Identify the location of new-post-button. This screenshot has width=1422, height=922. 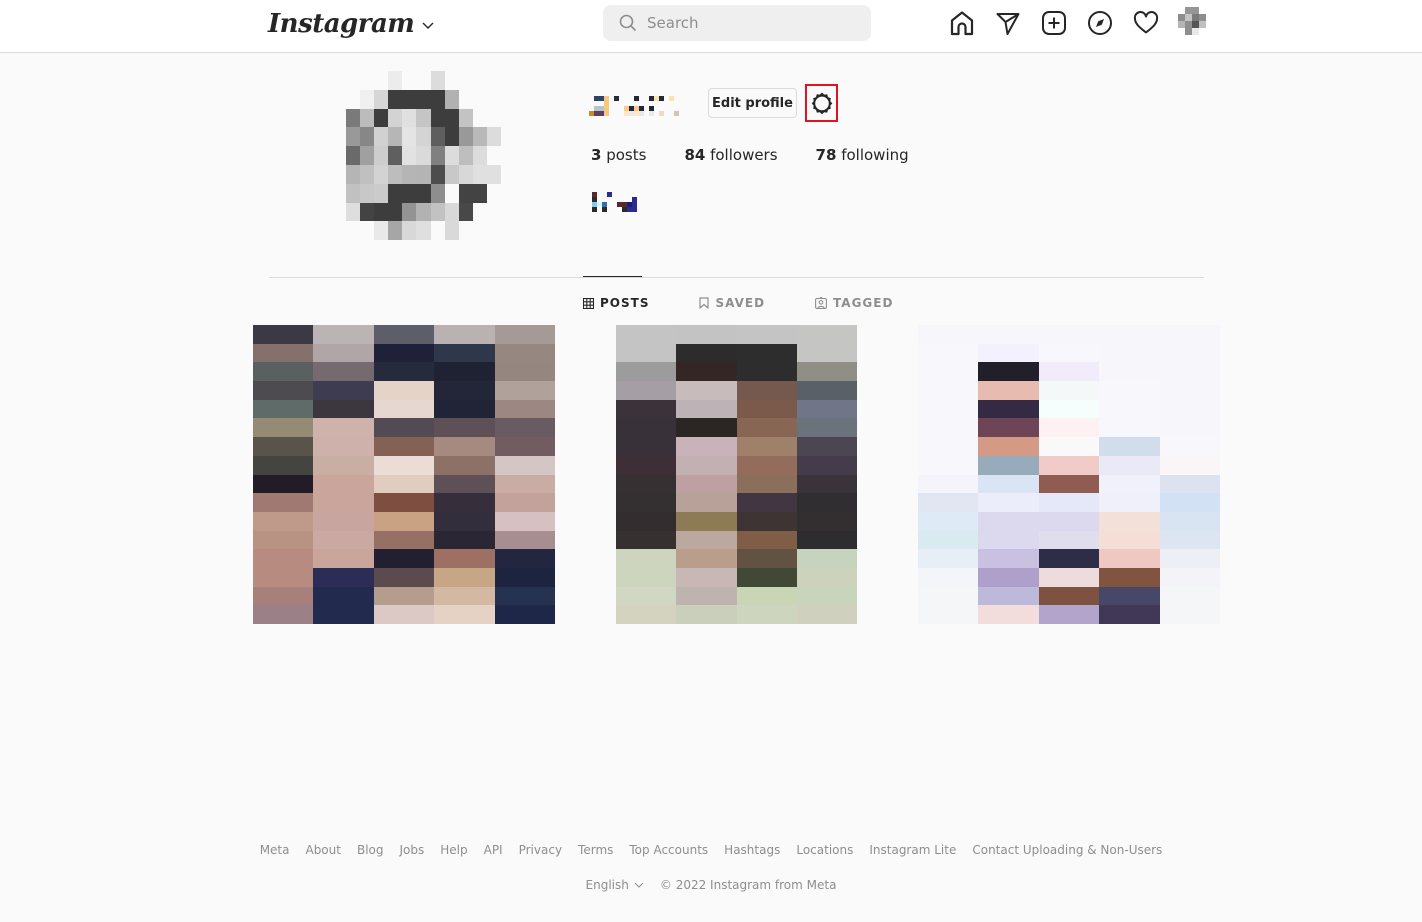
(1054, 23).